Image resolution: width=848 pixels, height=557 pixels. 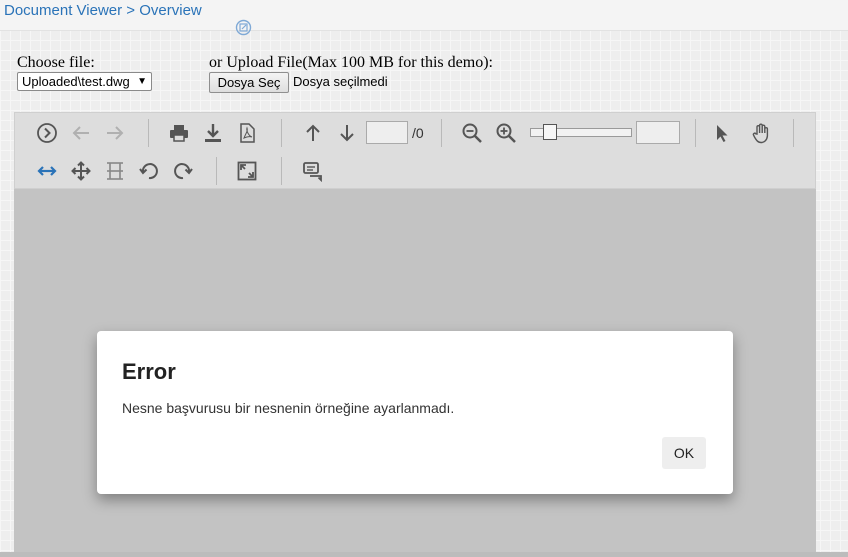 What do you see at coordinates (115, 171) in the screenshot?
I see `fit-height-icon` at bounding box center [115, 171].